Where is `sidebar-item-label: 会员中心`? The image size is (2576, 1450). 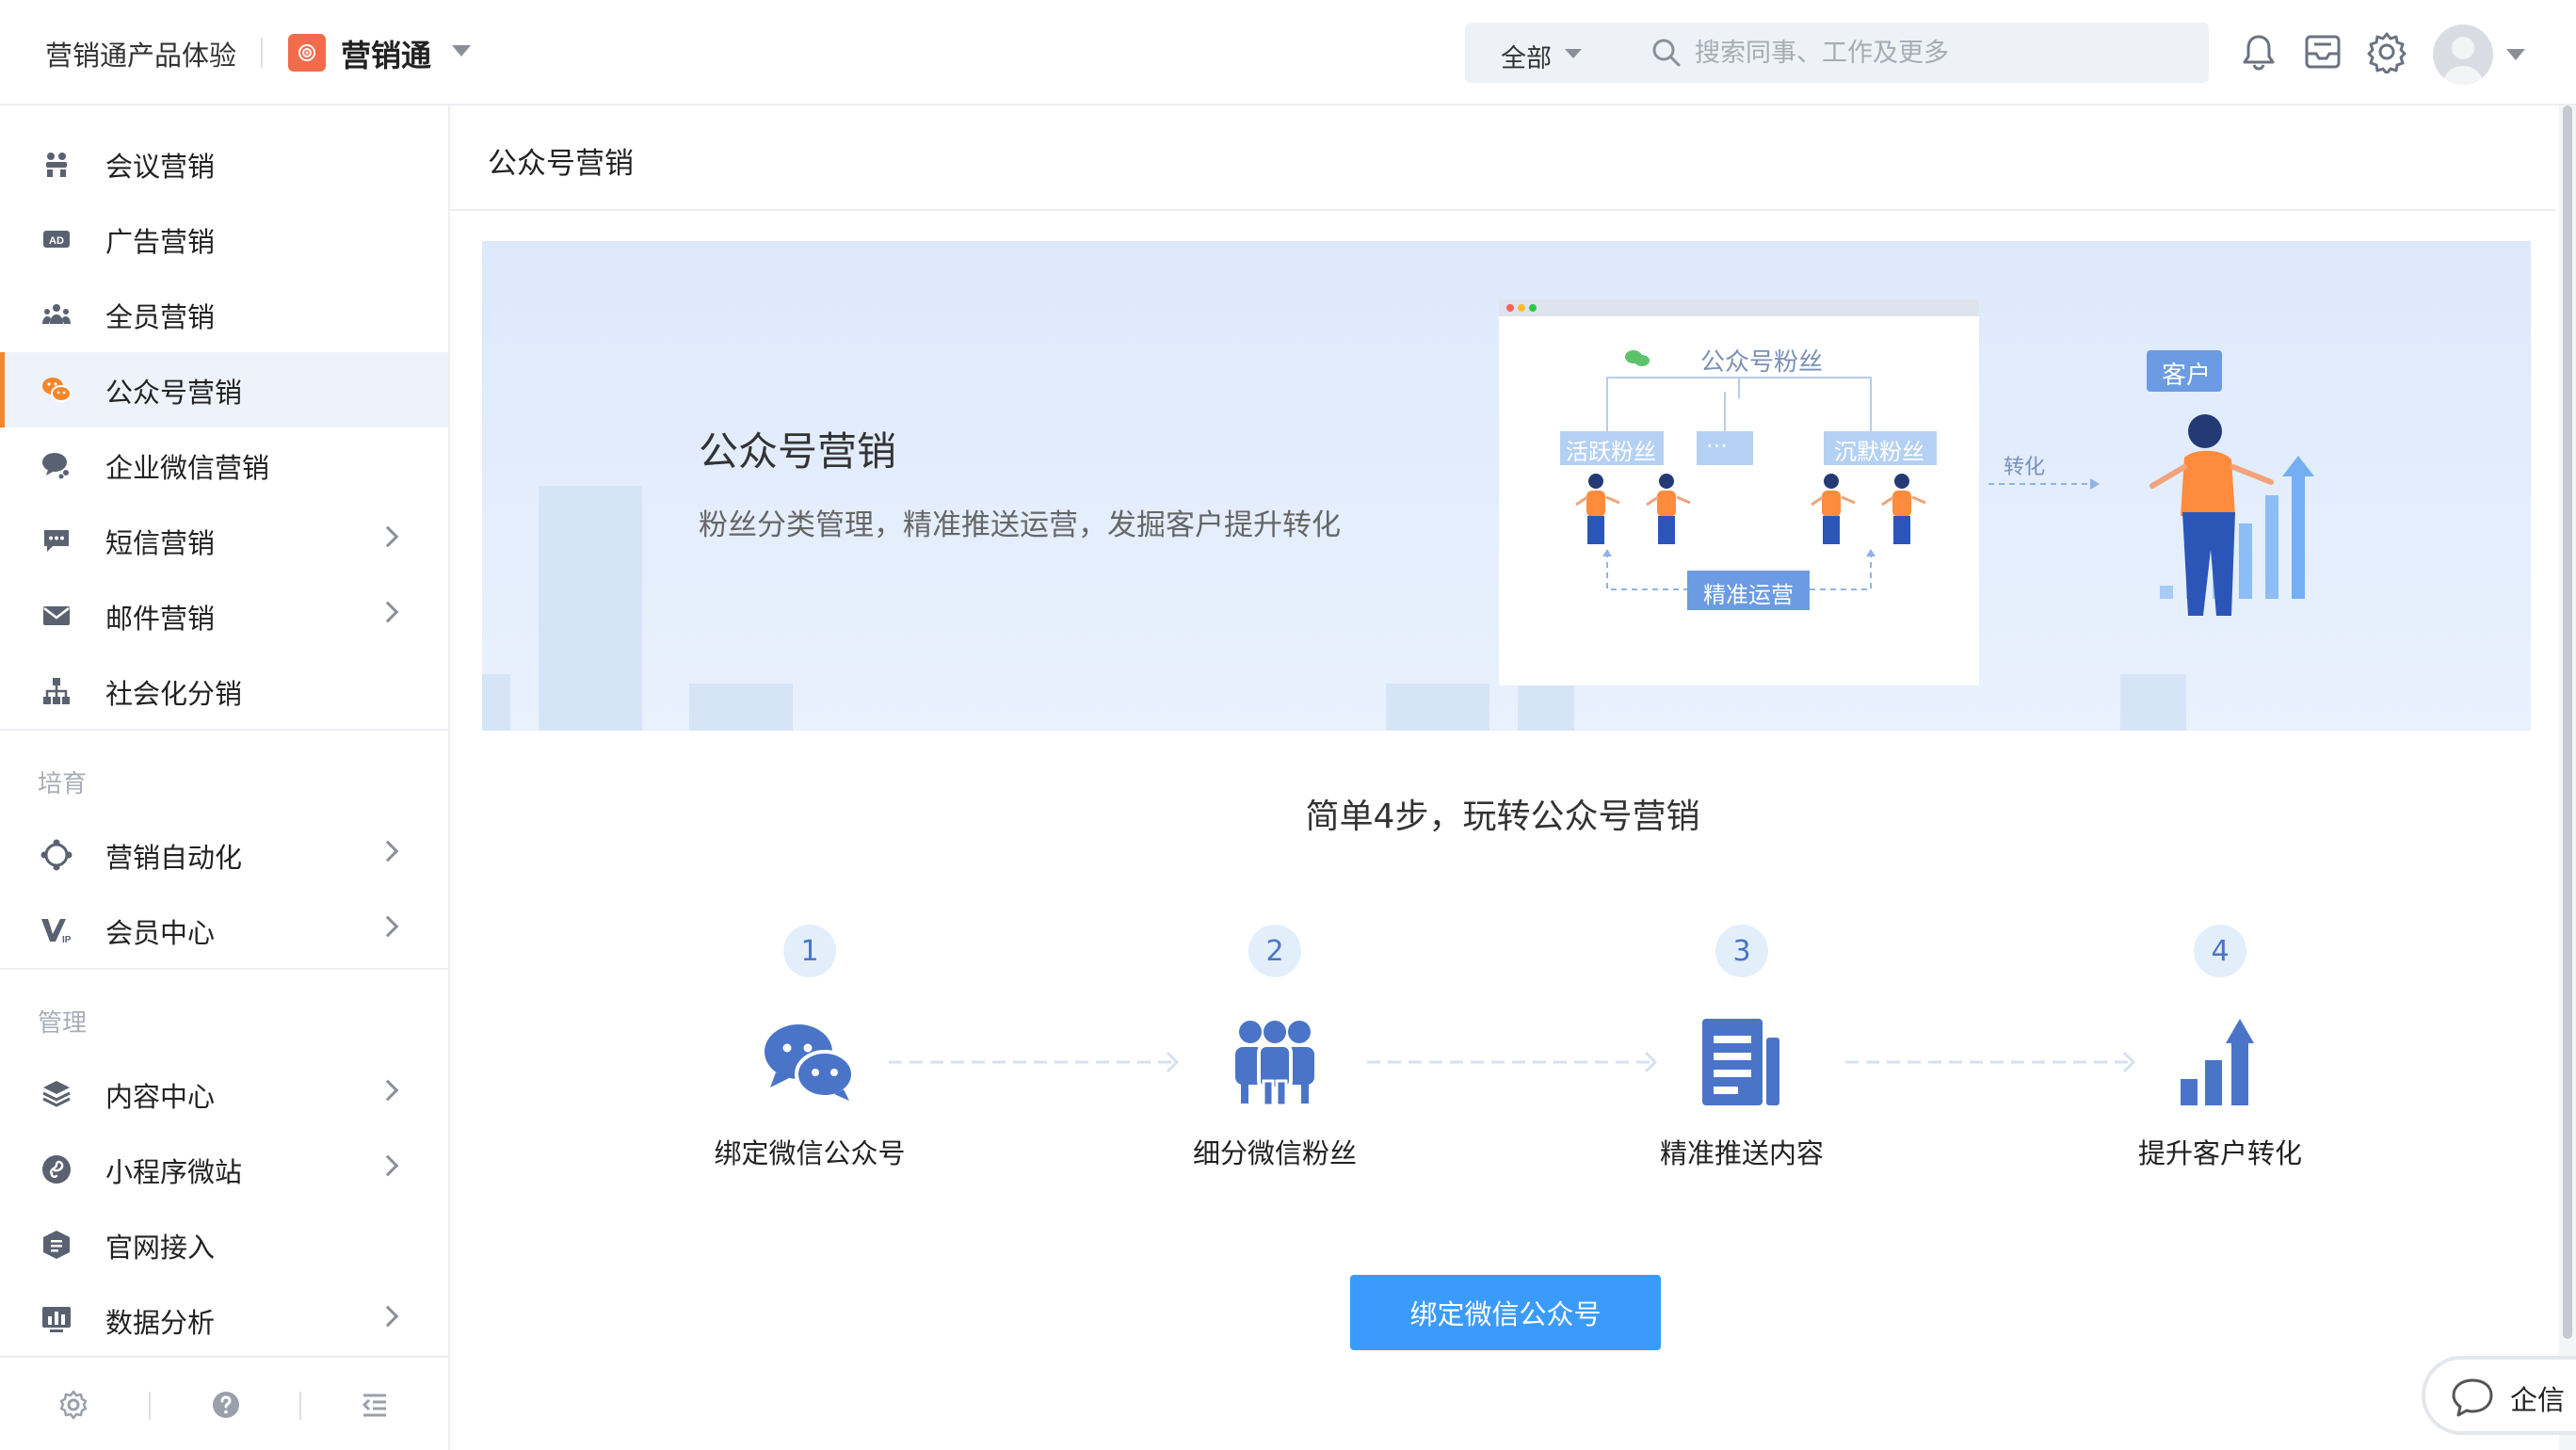
sidebar-item-label: 会员中心 is located at coordinates (160, 933).